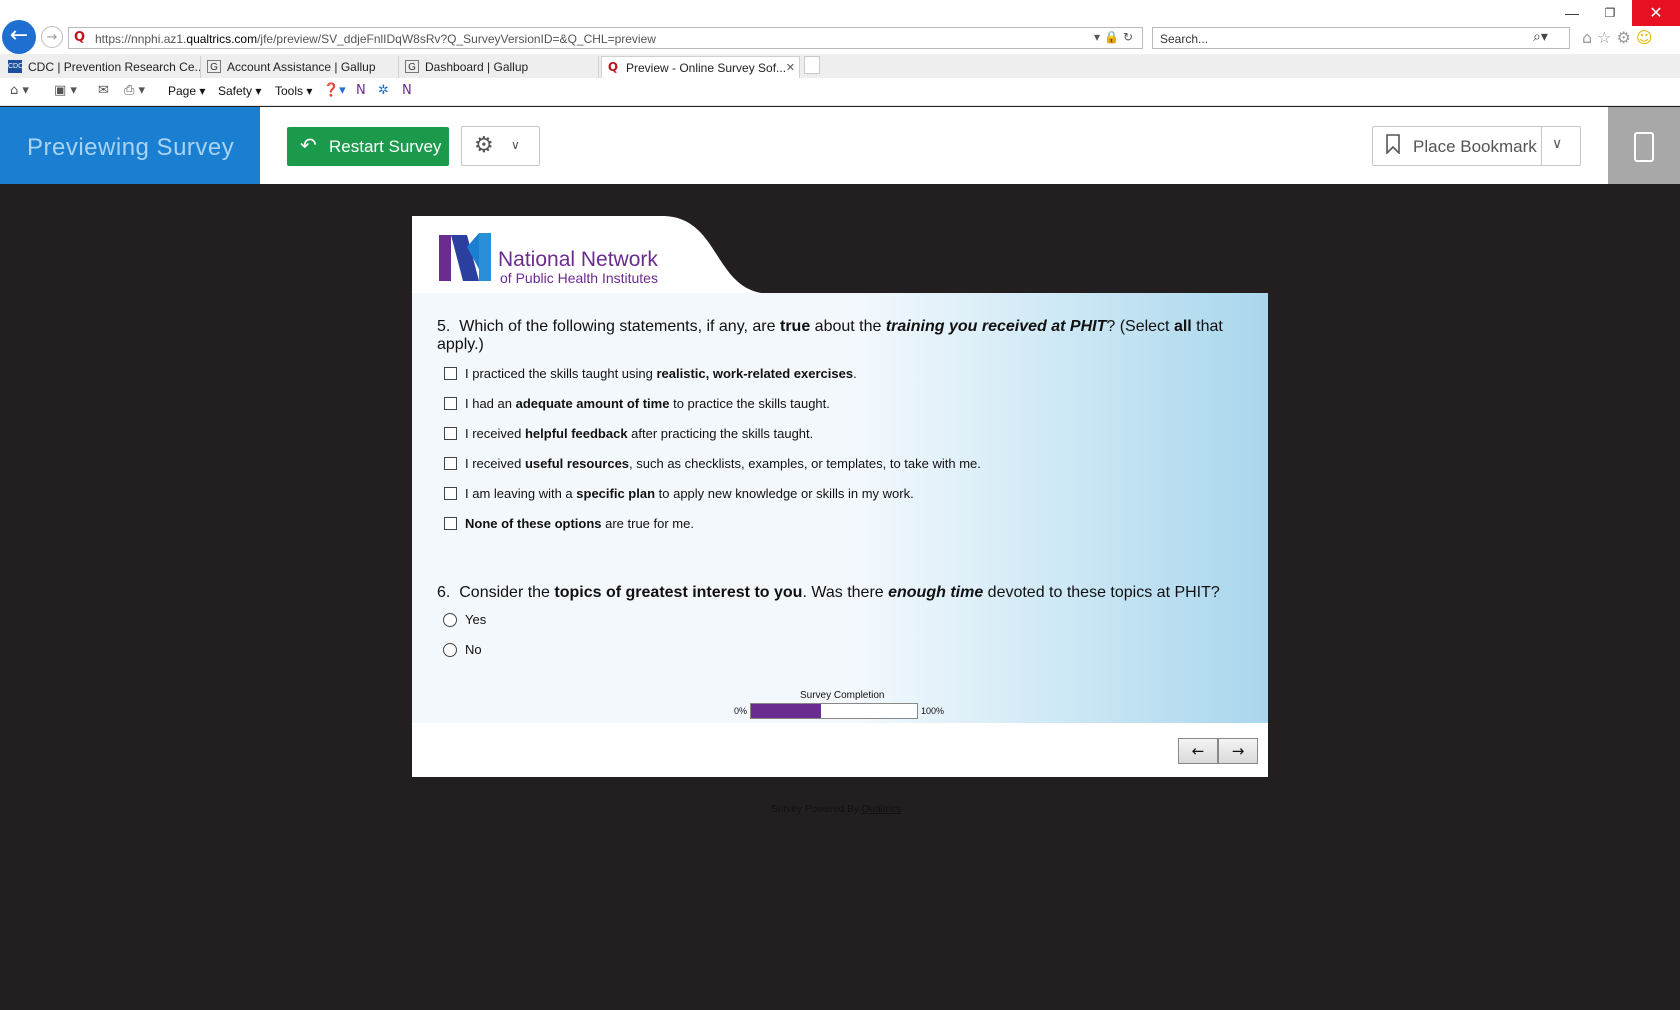 This screenshot has height=1010, width=1680. I want to click on option-text: I had an, so click(490, 403).